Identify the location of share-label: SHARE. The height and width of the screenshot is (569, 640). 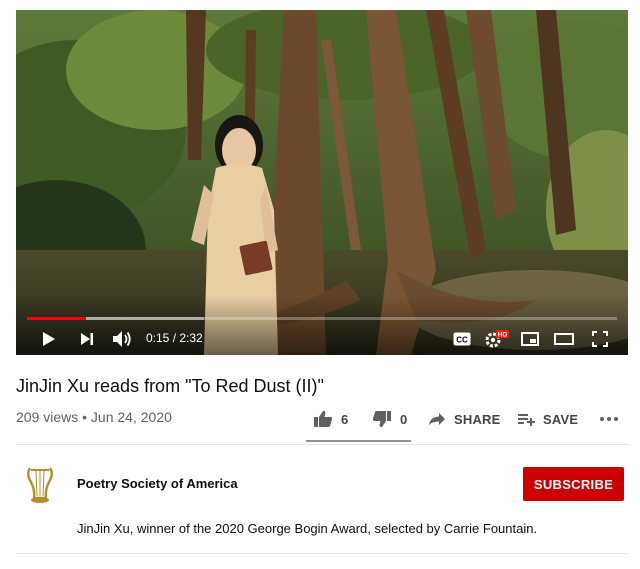
(477, 419).